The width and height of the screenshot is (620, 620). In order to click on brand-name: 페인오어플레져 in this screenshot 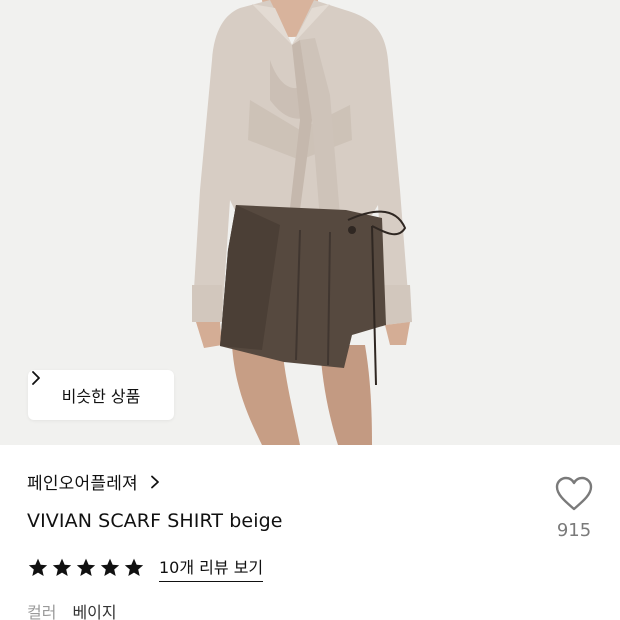, I will do `click(82, 484)`.